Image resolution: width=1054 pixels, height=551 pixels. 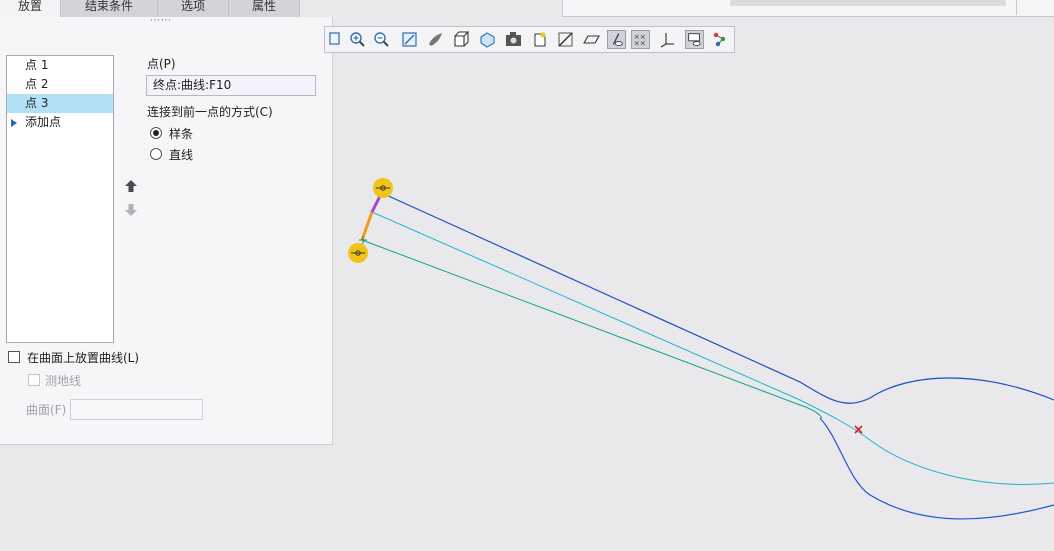 What do you see at coordinates (37, 65) in the screenshot?
I see `point-1-label: 点 1` at bounding box center [37, 65].